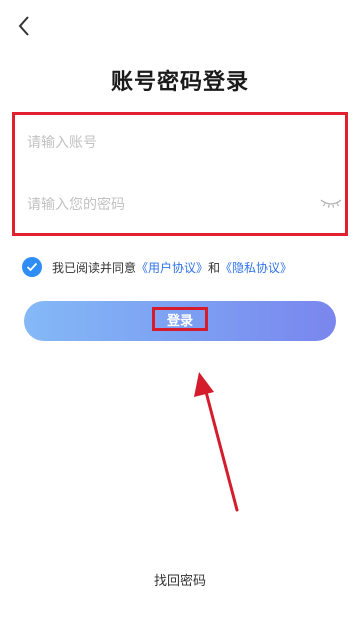 This screenshot has height=622, width=360. I want to click on agreement-row: 我已阅读并同意 《用户协议》 和 《隐私协议》, so click(157, 267).